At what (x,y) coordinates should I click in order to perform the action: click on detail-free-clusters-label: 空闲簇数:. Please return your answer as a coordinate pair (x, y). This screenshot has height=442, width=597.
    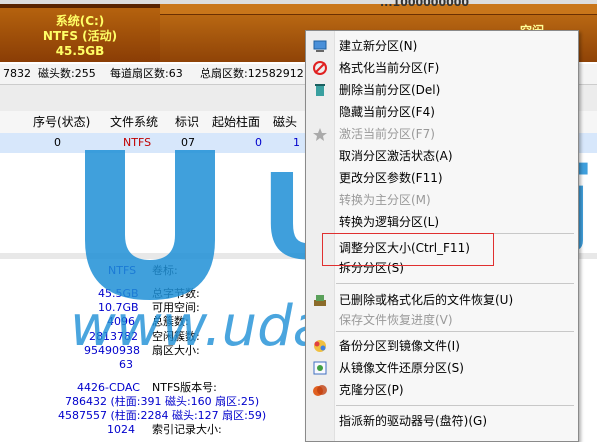
    Looking at the image, I should click on (176, 336).